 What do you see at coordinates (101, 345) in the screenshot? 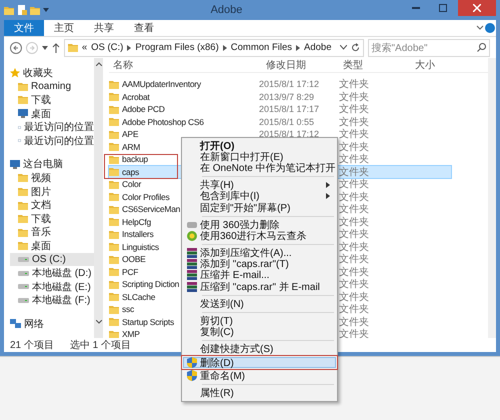
I see `status-text: 选中 1 个项目` at bounding box center [101, 345].